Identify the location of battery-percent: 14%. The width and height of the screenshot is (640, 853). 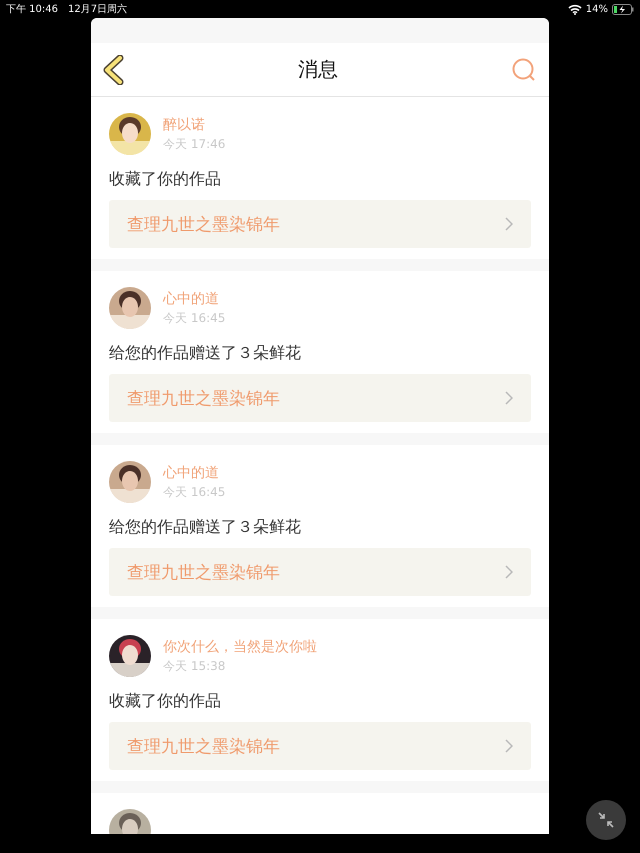
(597, 9).